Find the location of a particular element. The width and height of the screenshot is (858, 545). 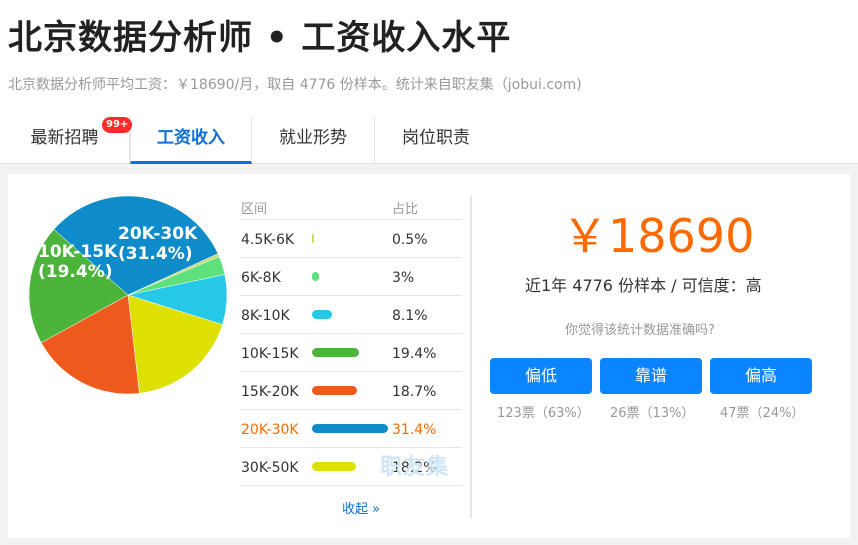

share-cell: 3% is located at coordinates (403, 278).